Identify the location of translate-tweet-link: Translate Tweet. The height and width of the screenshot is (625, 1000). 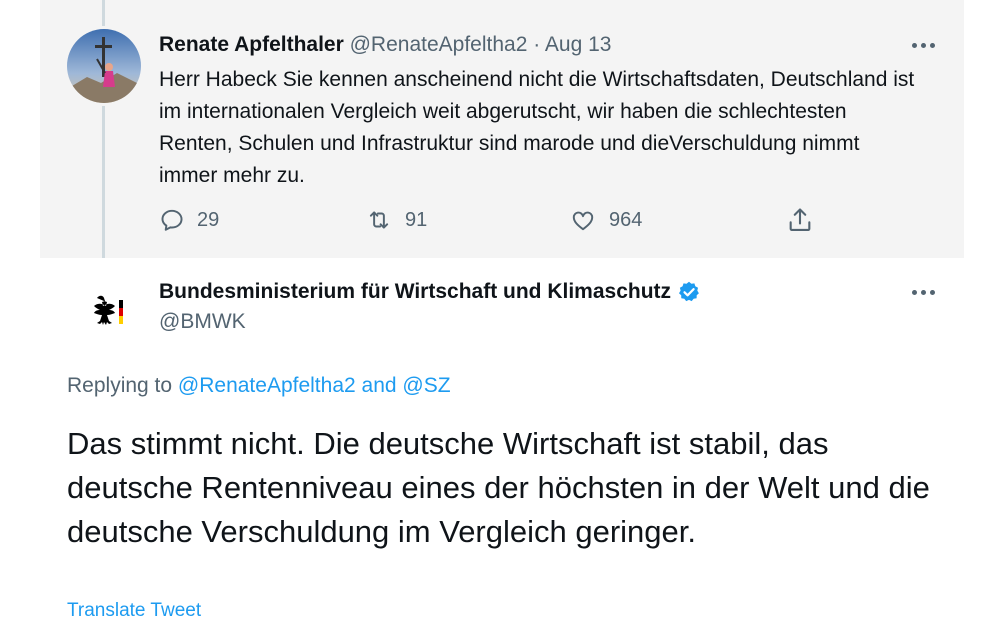
(134, 611).